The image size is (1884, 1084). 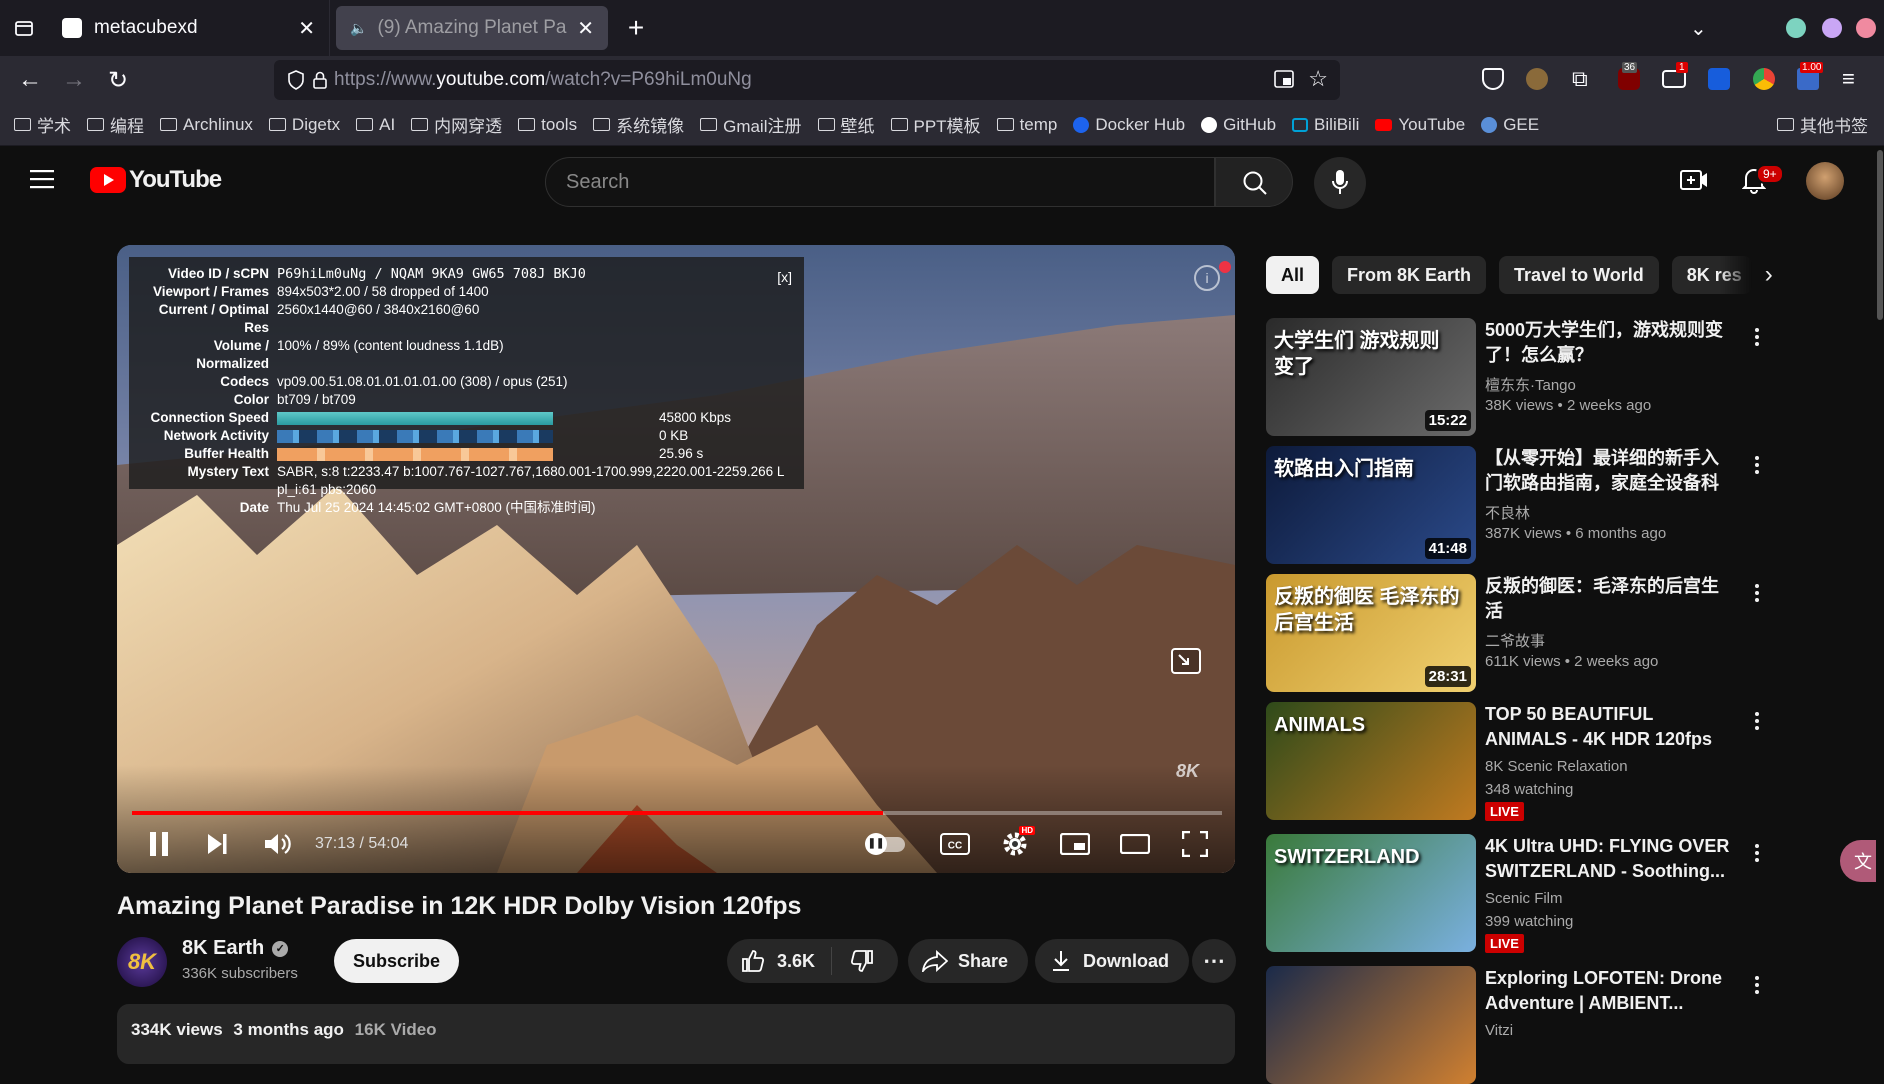 I want to click on tab-metacubexd: metacubexd ✕, so click(x=189, y=28).